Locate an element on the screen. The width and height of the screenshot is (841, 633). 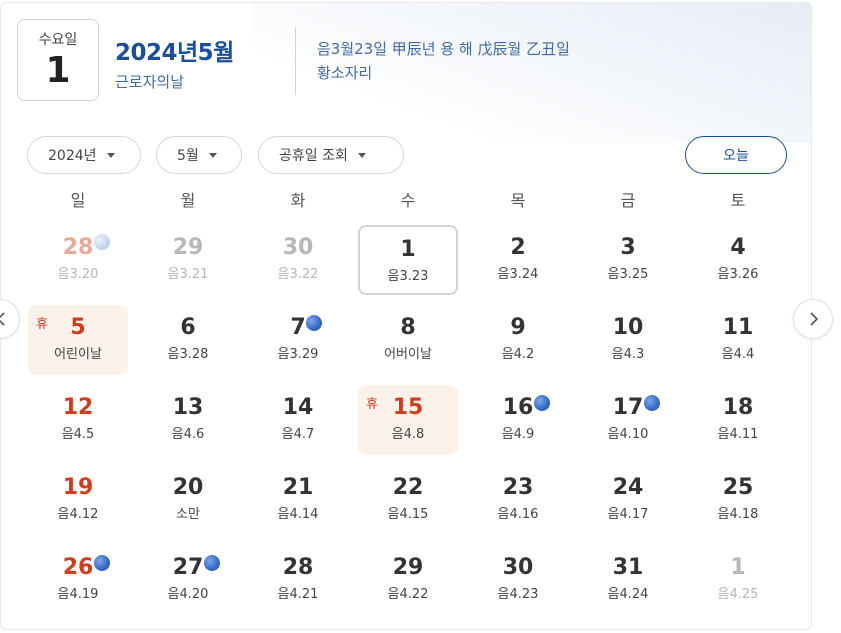
calendar-day-cell: 23 음4.16 is located at coordinates (518, 500).